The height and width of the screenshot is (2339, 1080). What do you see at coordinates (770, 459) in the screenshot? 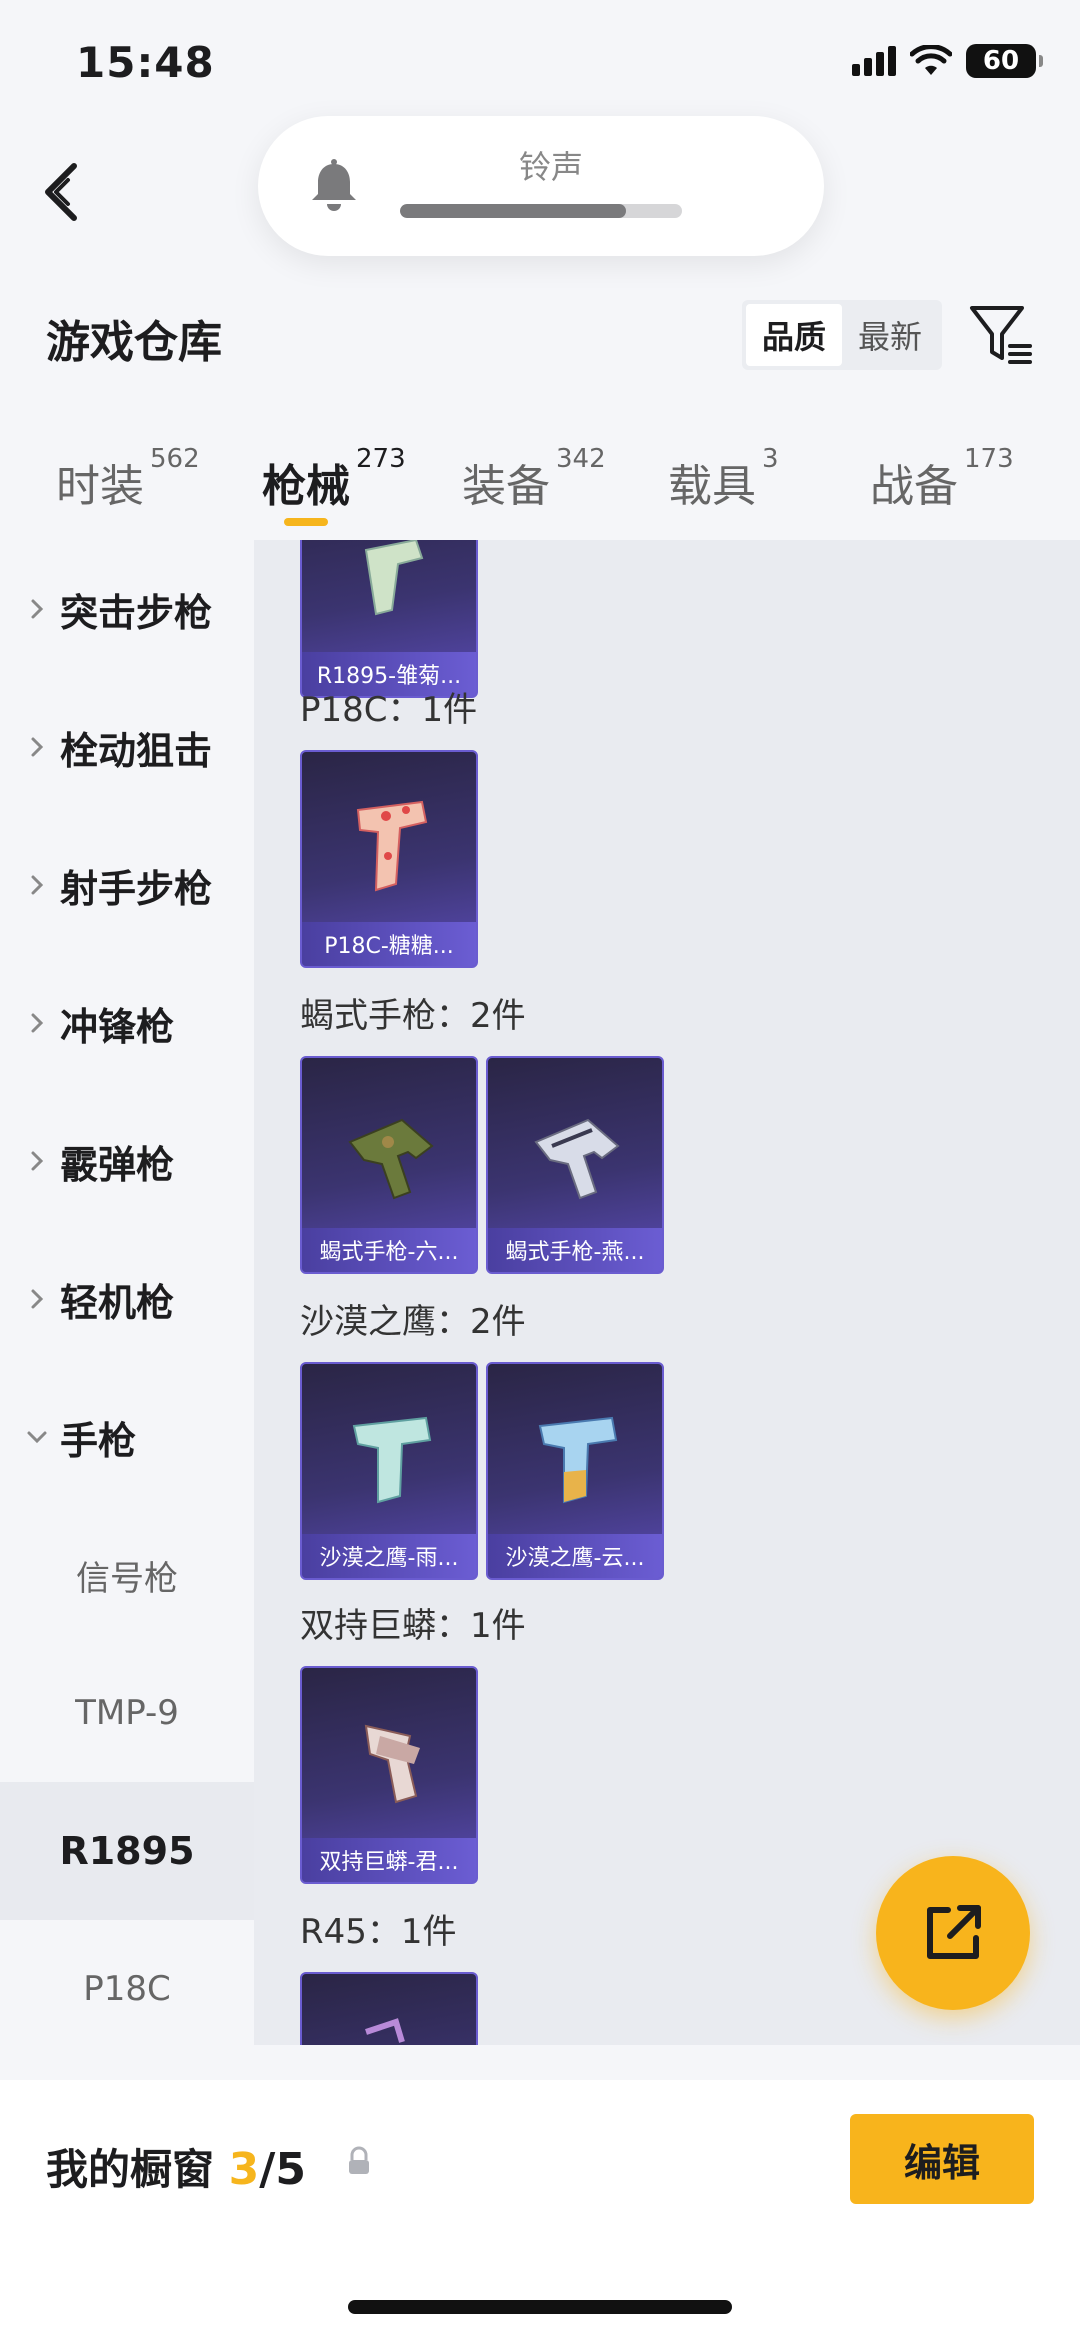
I see `tab-count: 3` at bounding box center [770, 459].